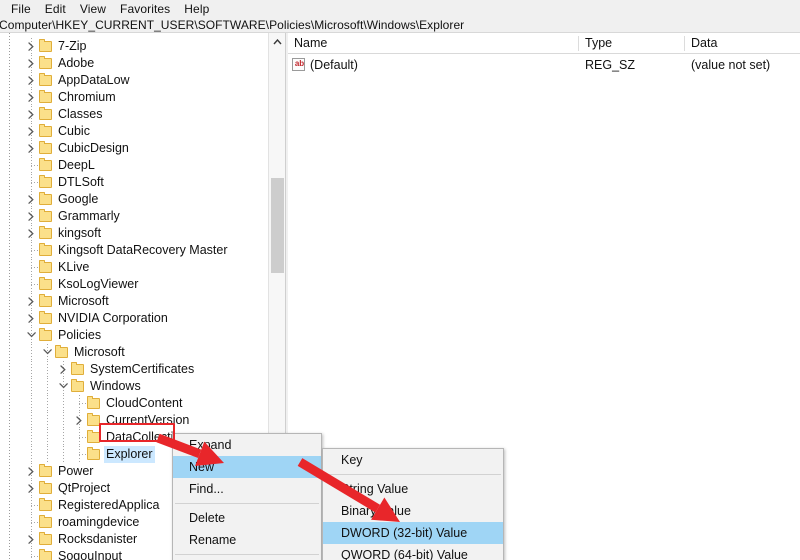 Image resolution: width=800 pixels, height=560 pixels. Describe the element at coordinates (277, 41) in the screenshot. I see `scroll-up-button` at that location.